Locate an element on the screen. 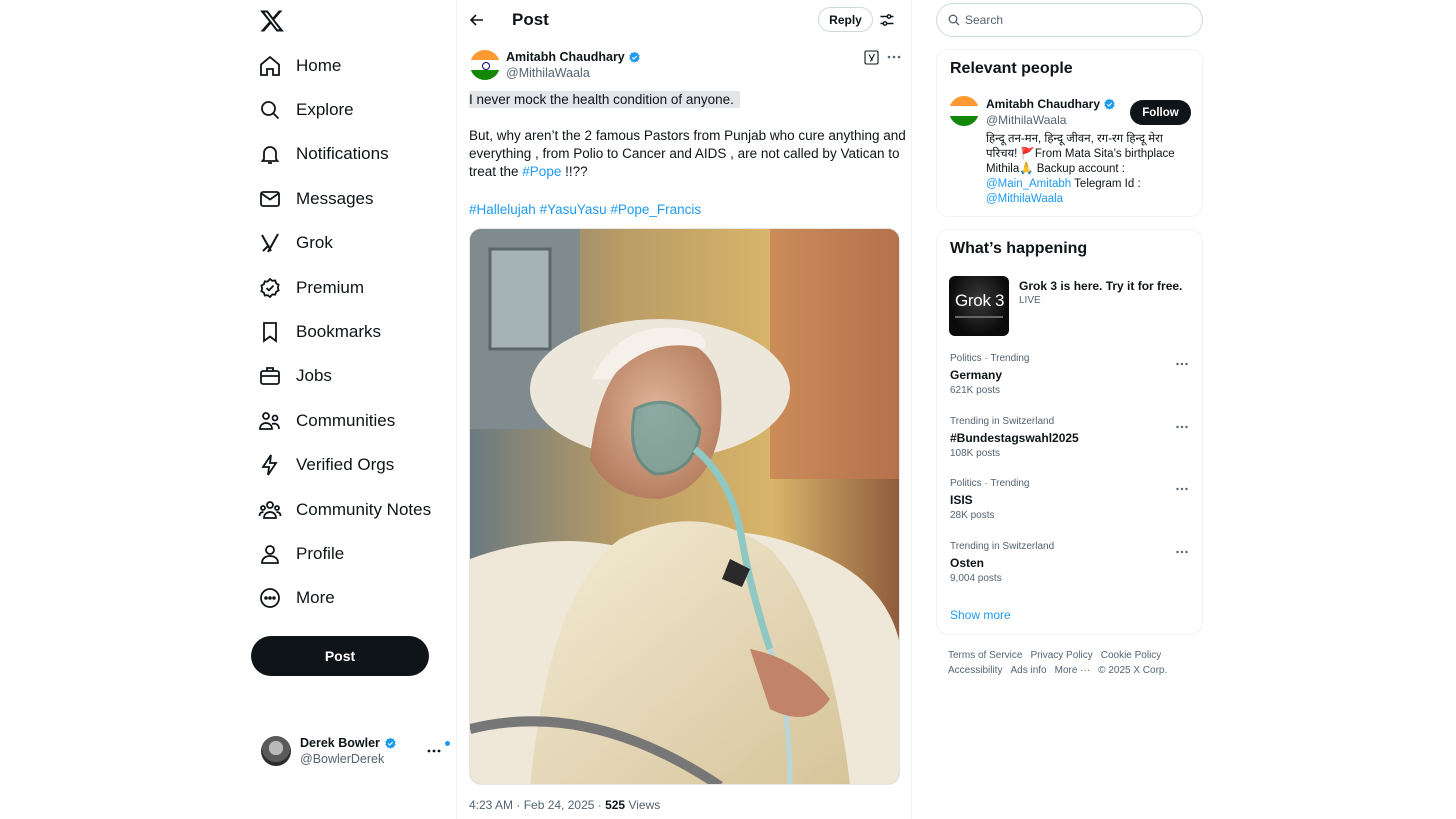  section-heading: Relevant people is located at coordinates (1011, 68).